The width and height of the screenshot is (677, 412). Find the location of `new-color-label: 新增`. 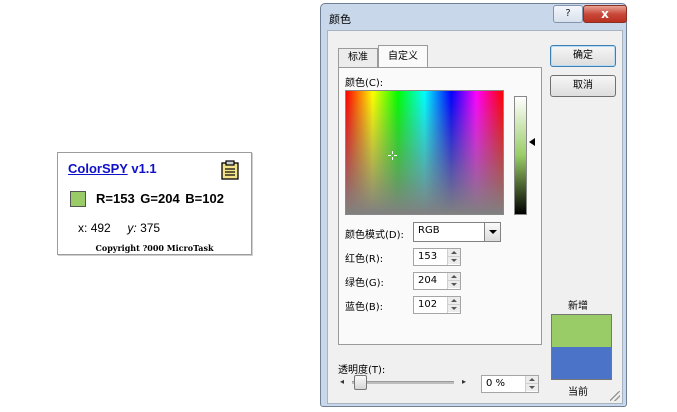

new-color-label: 新增 is located at coordinates (578, 306).